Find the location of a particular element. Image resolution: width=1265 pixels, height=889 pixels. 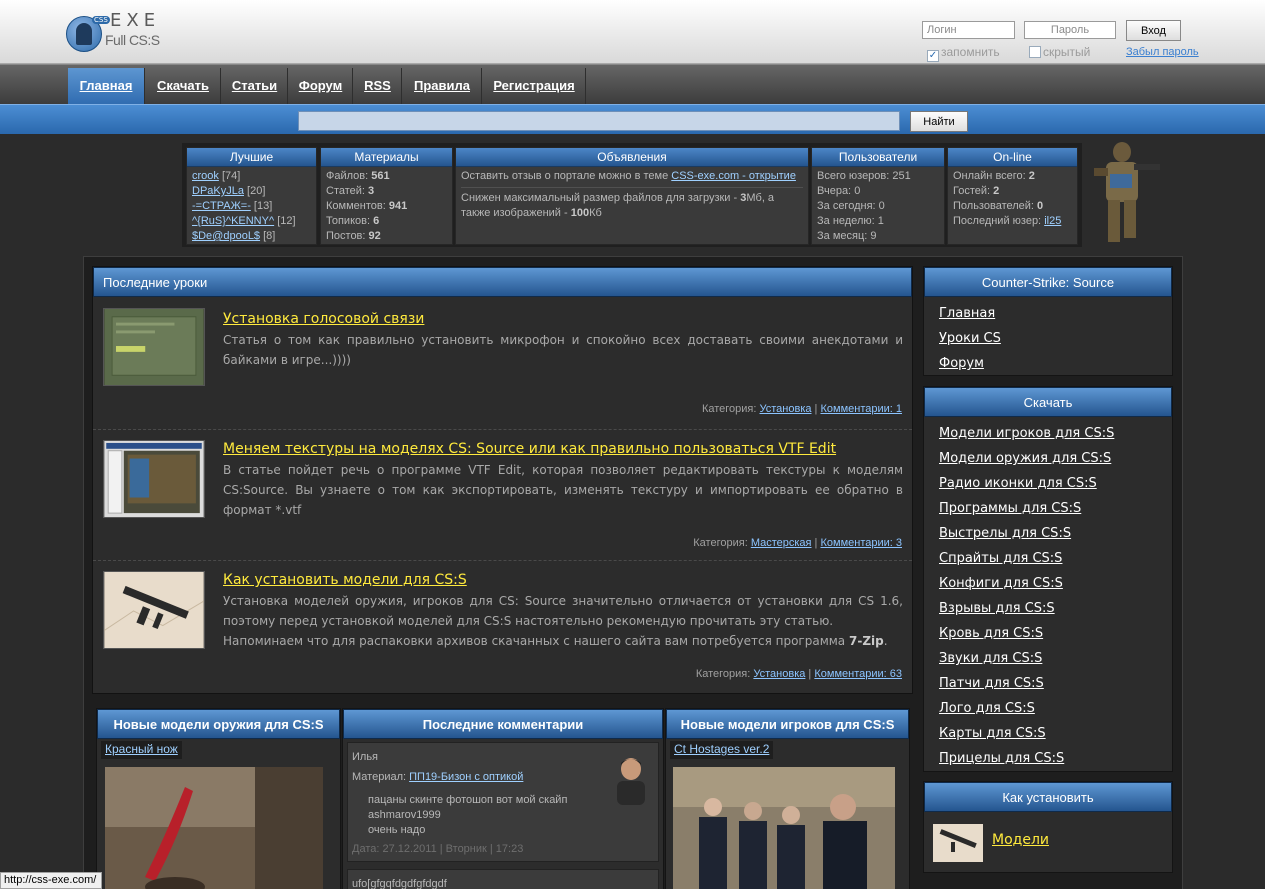

announcements-title: Объявления is located at coordinates (632, 157).